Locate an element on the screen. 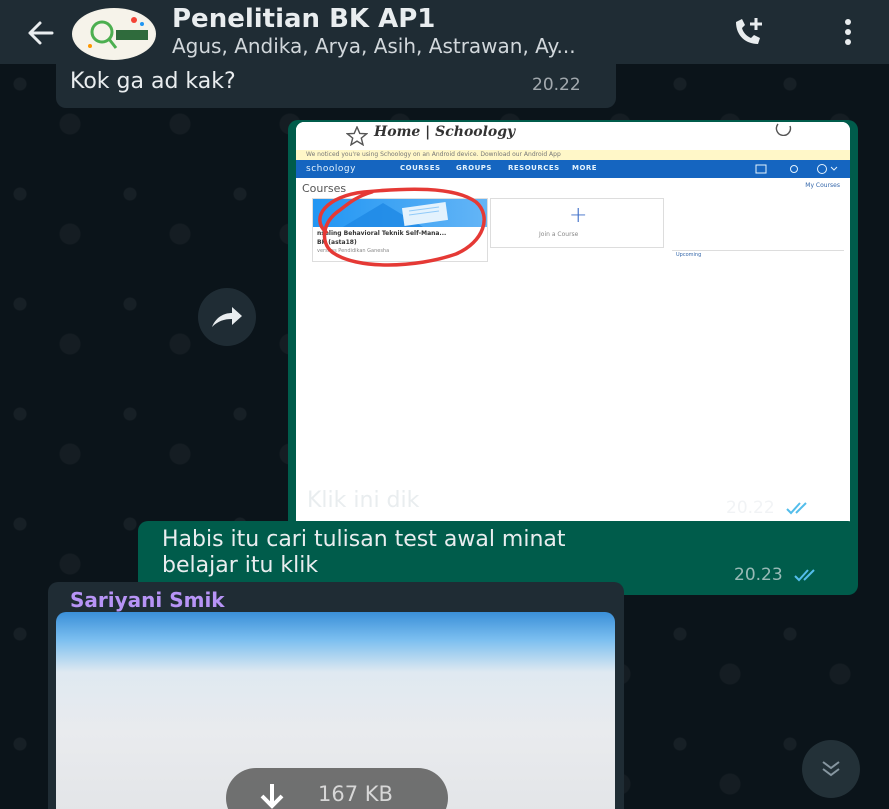 This screenshot has width=889, height=809. double-chevron-down-icon is located at coordinates (831, 769).